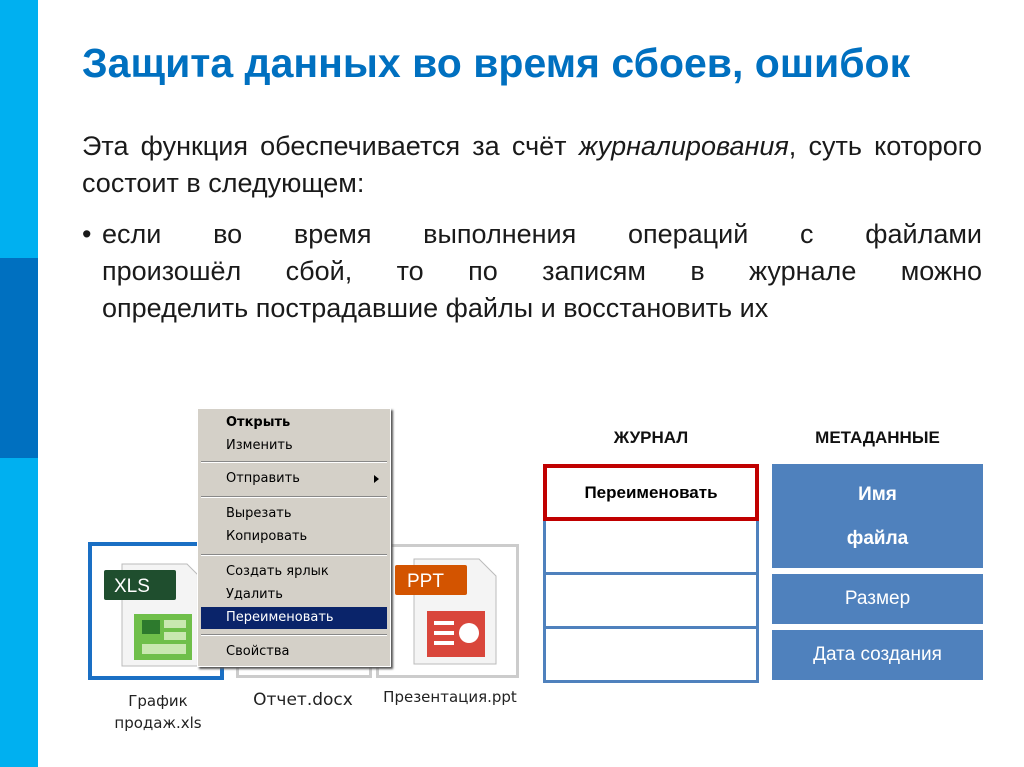 This screenshot has height=767, width=1024. Describe the element at coordinates (877, 516) in the screenshot. I see `metadata-filename: Имя файла` at that location.